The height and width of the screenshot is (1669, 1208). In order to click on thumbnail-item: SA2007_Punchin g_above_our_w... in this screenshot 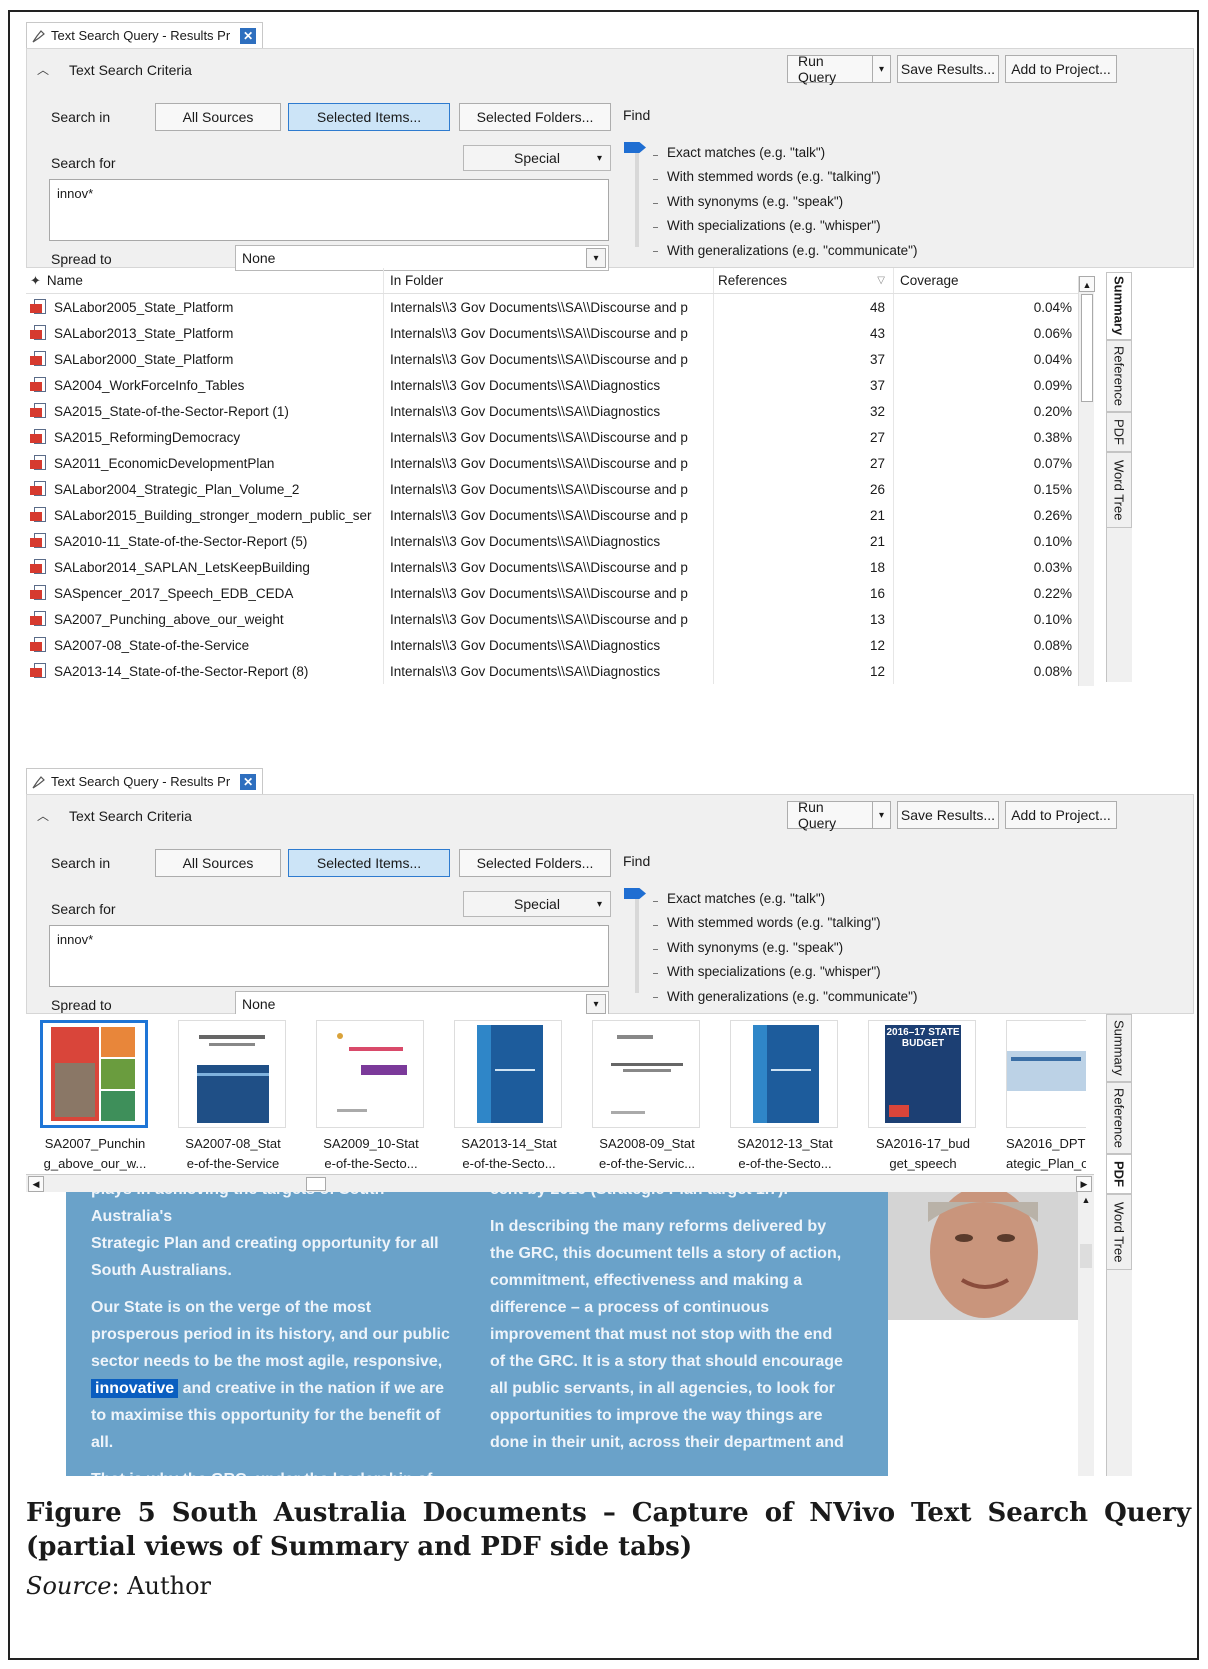, I will do `click(95, 1097)`.